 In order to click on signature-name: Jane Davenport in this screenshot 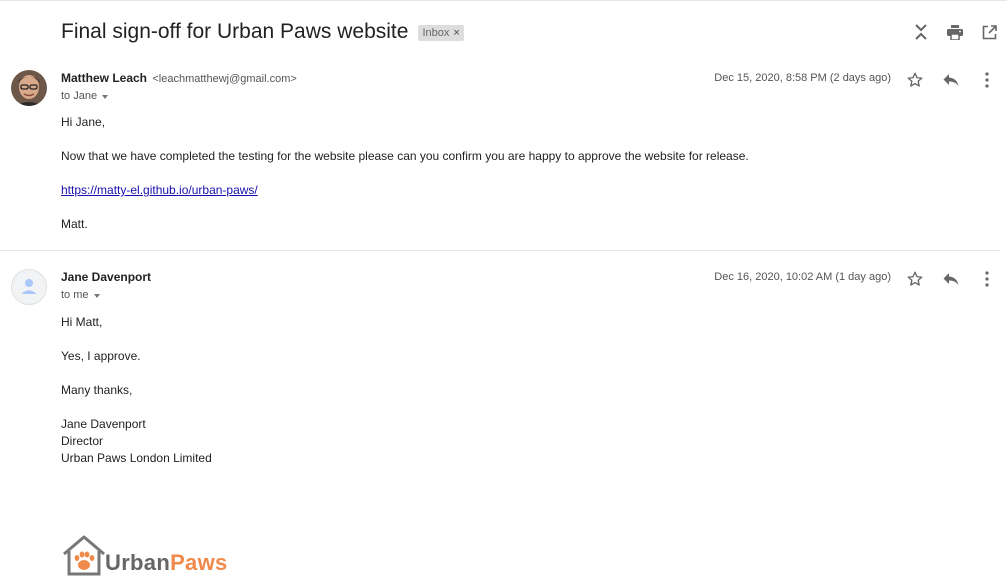, I will do `click(103, 424)`.